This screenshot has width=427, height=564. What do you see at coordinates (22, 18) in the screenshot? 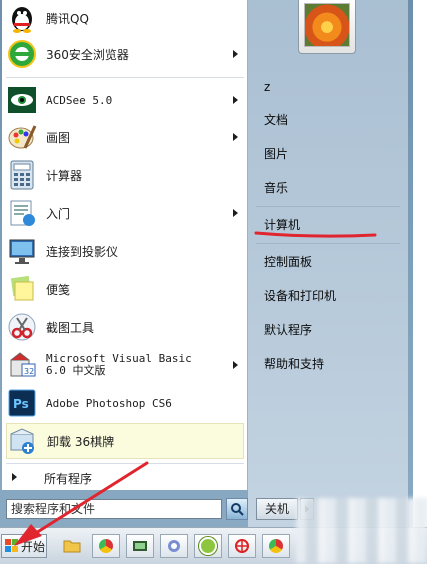
I see `qq-penguin-icon` at bounding box center [22, 18].